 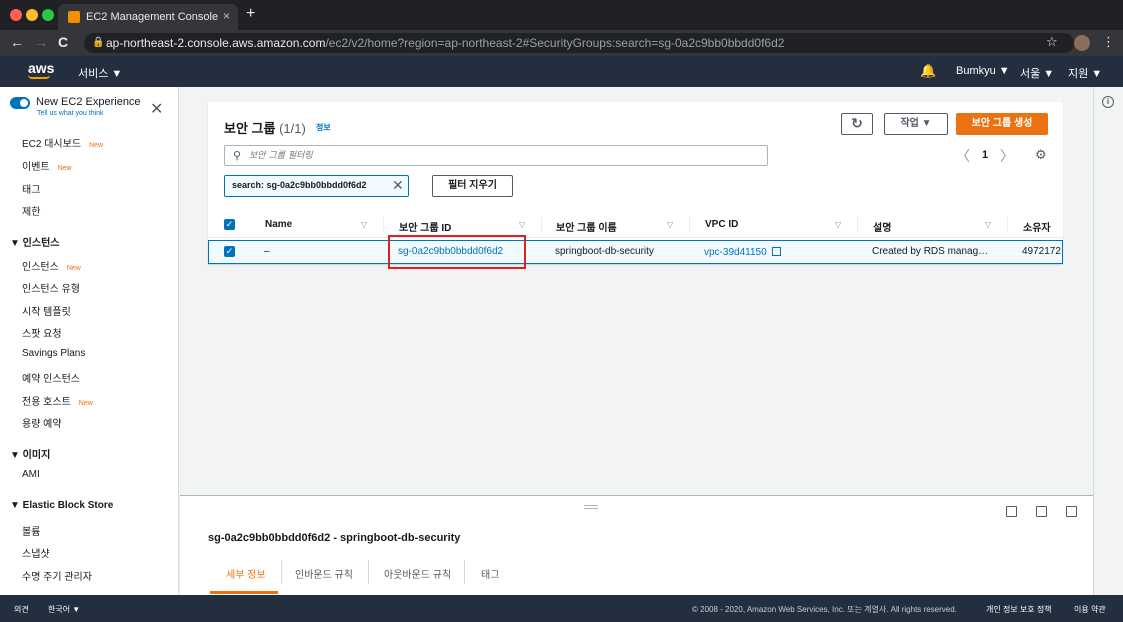 What do you see at coordinates (1011, 511) in the screenshot?
I see `panel-bottom-icon` at bounding box center [1011, 511].